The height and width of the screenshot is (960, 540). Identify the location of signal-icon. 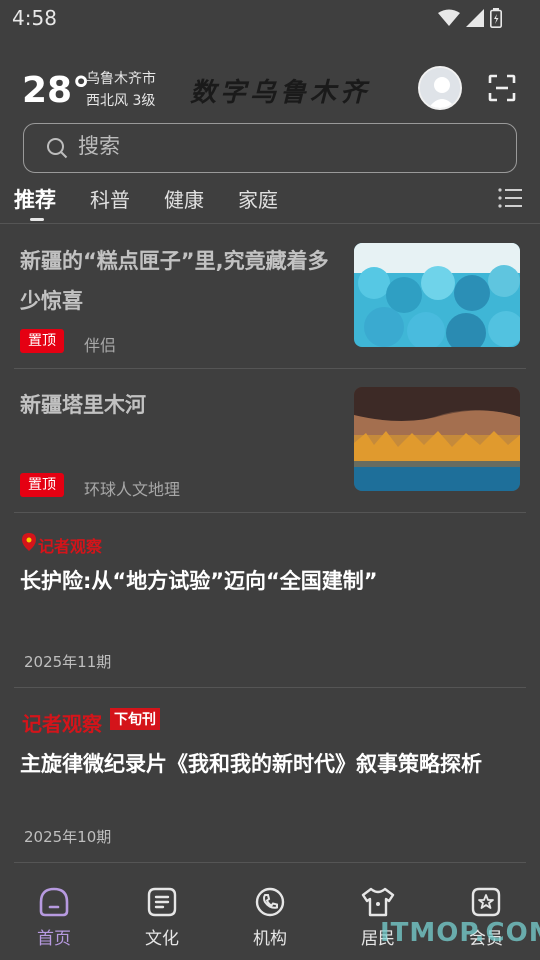
(475, 18).